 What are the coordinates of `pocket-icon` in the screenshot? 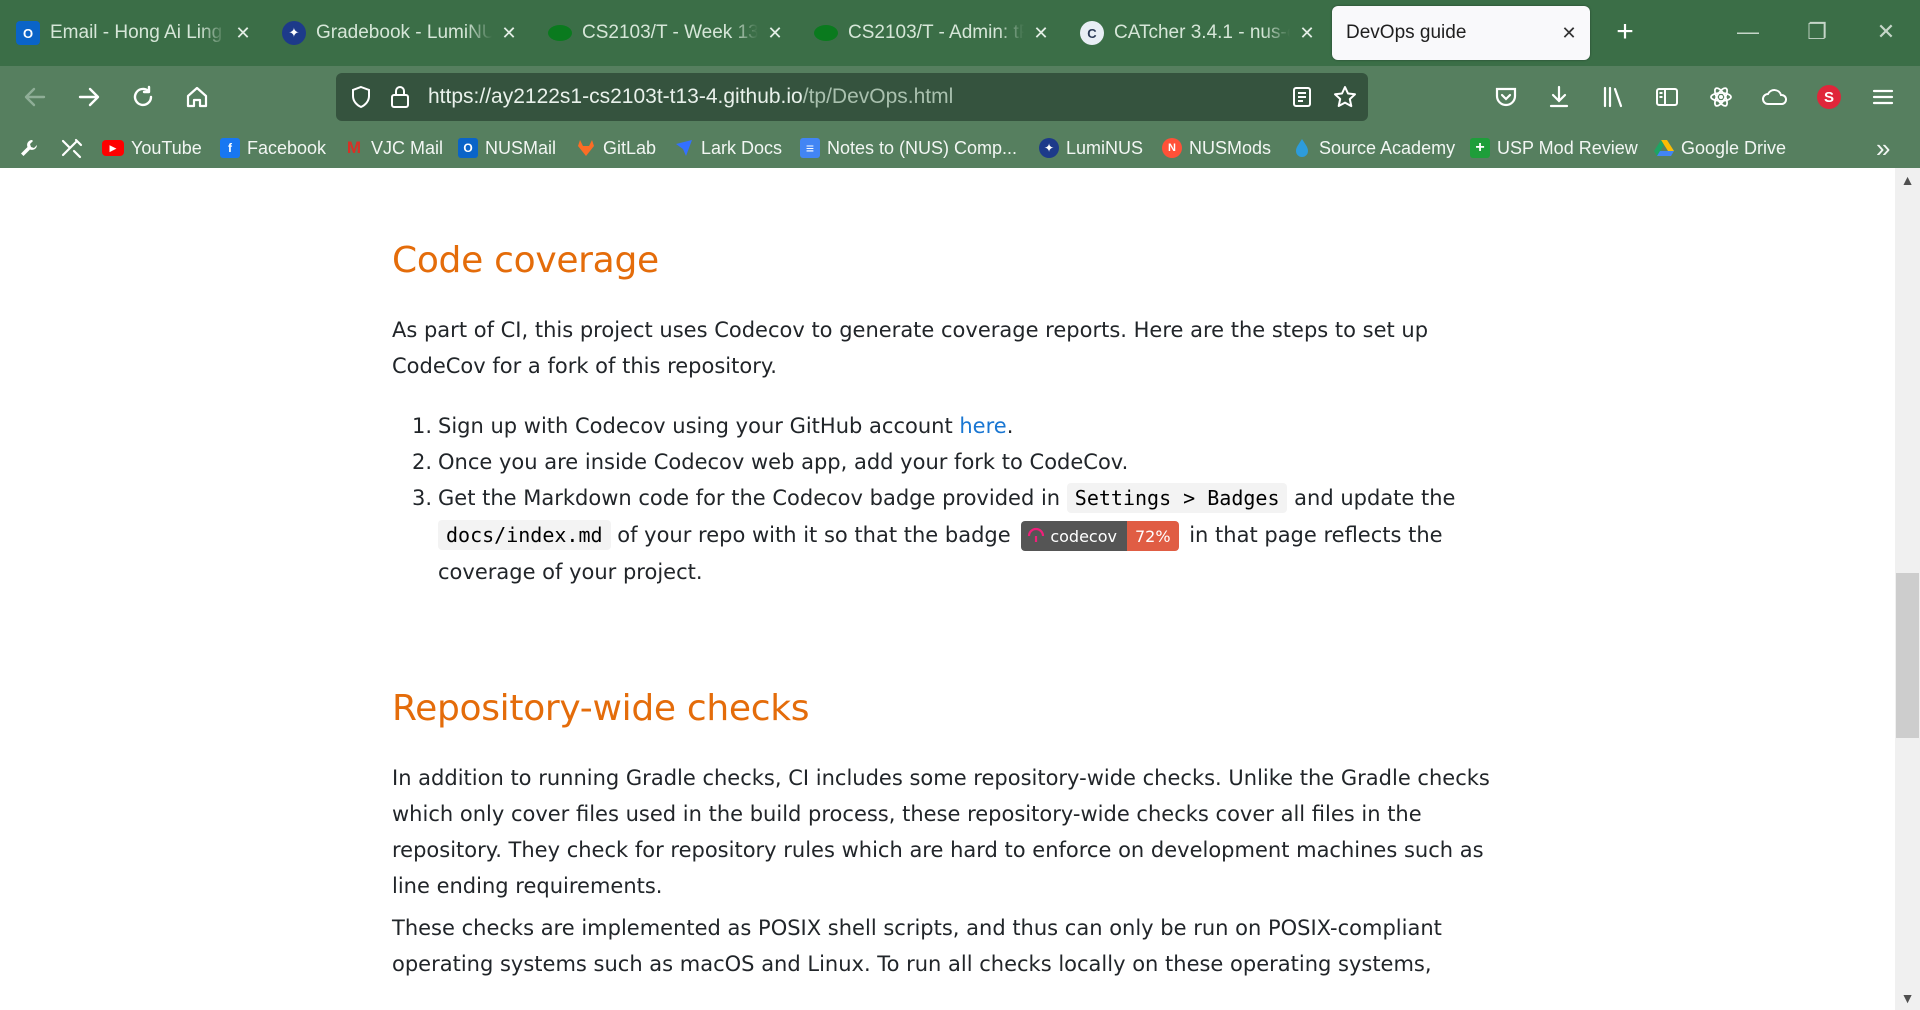 It's located at (1506, 97).